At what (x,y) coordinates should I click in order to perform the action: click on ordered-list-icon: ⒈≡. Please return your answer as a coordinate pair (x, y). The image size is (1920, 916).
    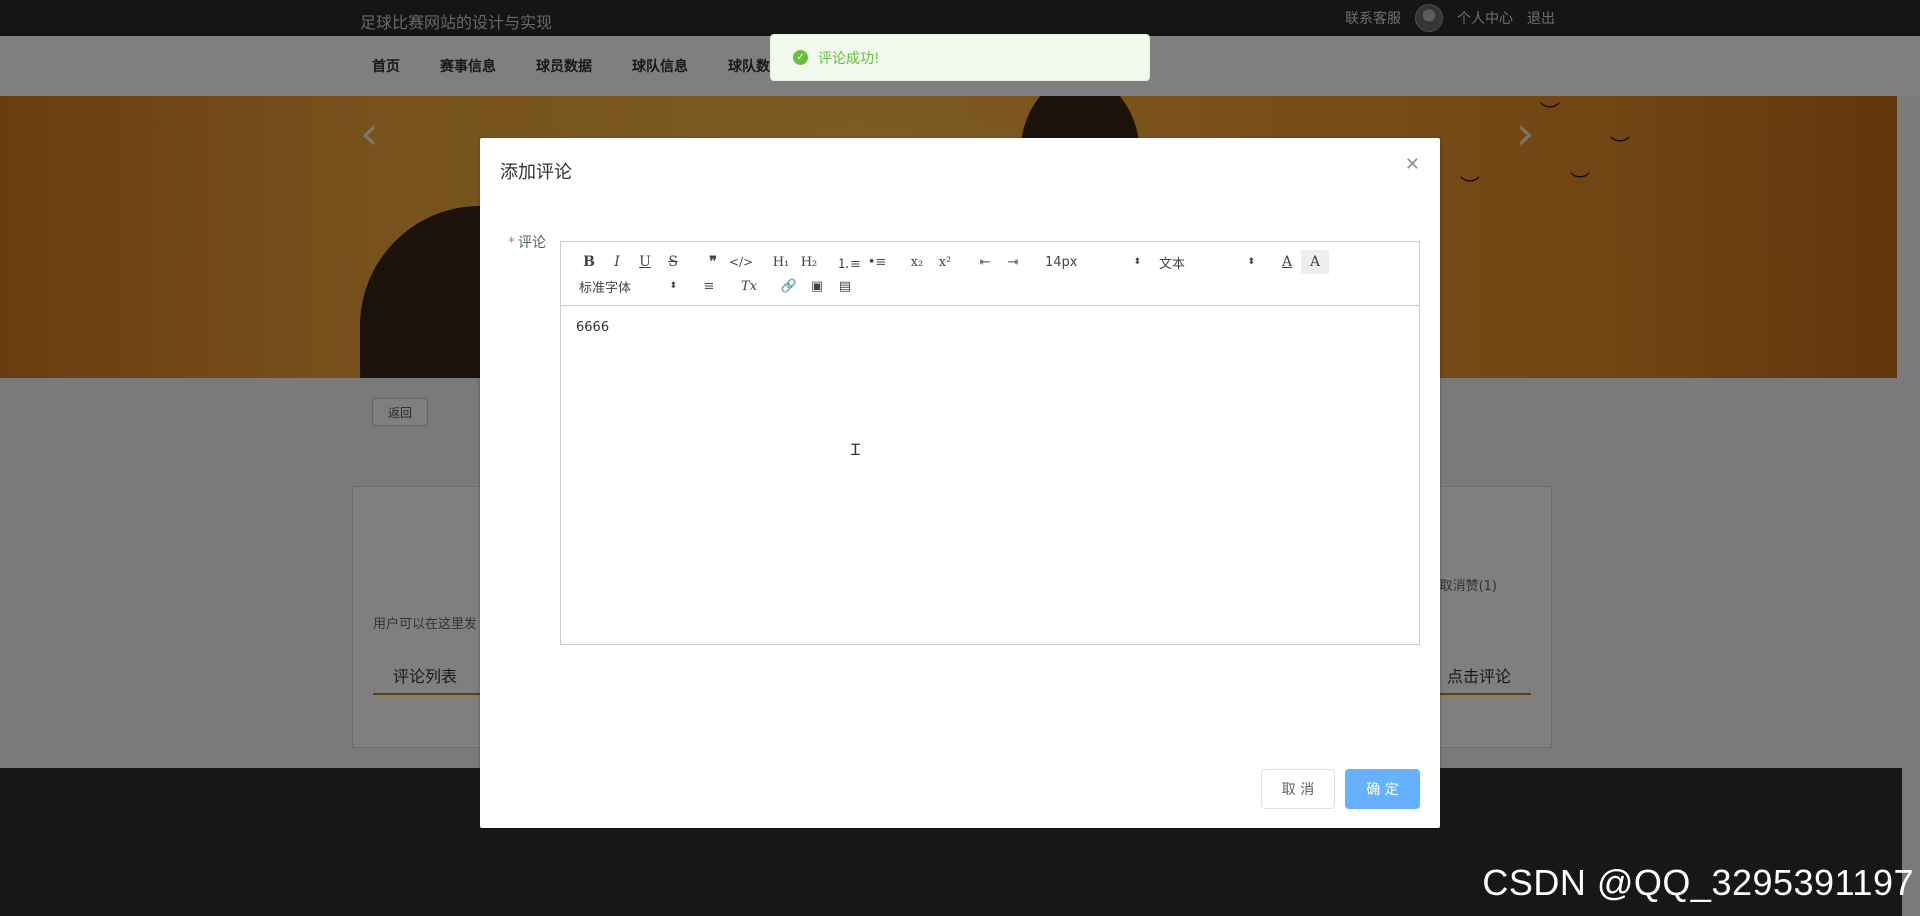
    Looking at the image, I should click on (849, 262).